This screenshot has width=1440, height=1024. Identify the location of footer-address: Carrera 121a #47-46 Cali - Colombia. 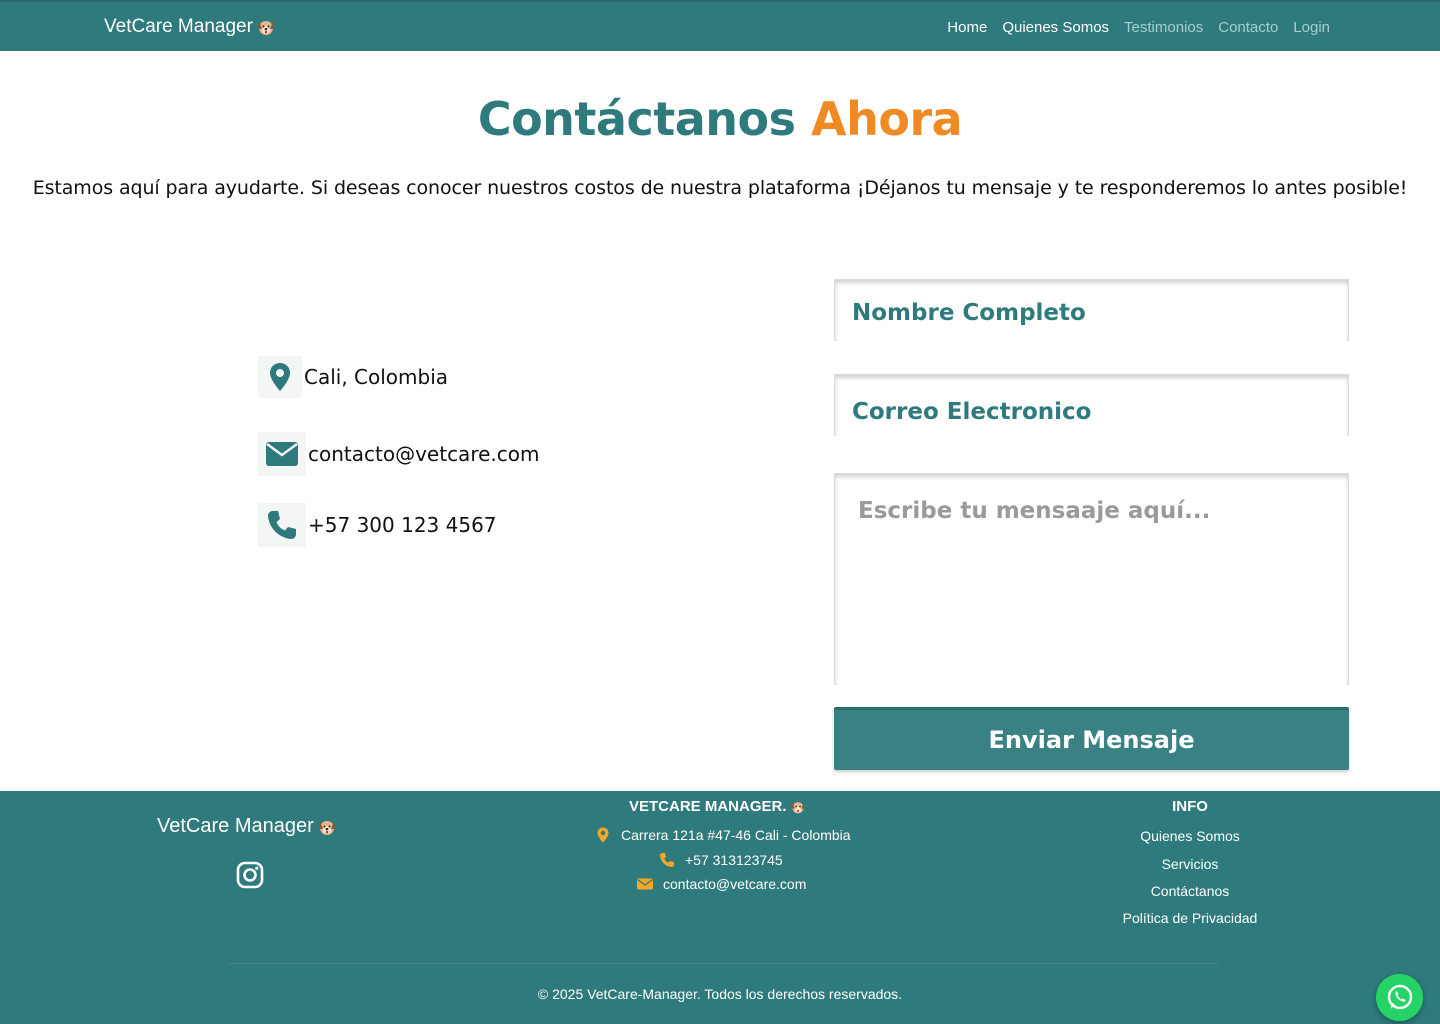
(723, 835).